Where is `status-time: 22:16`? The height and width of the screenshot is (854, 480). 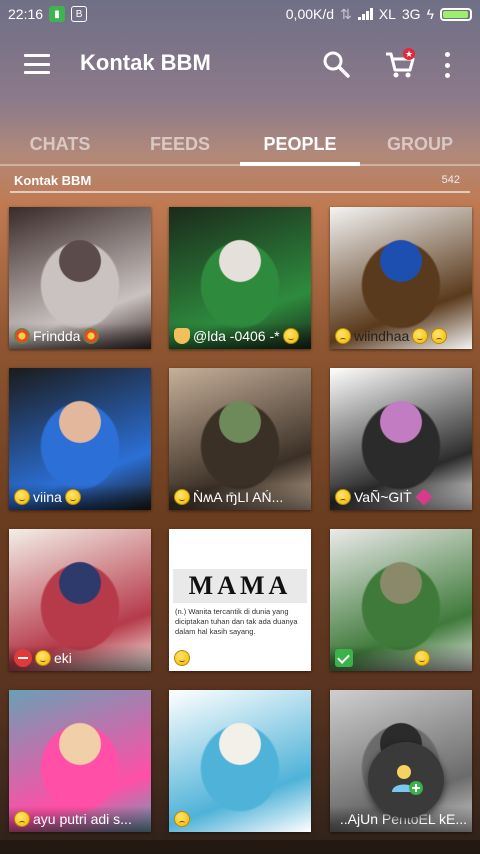
status-time: 22:16 is located at coordinates (26, 14).